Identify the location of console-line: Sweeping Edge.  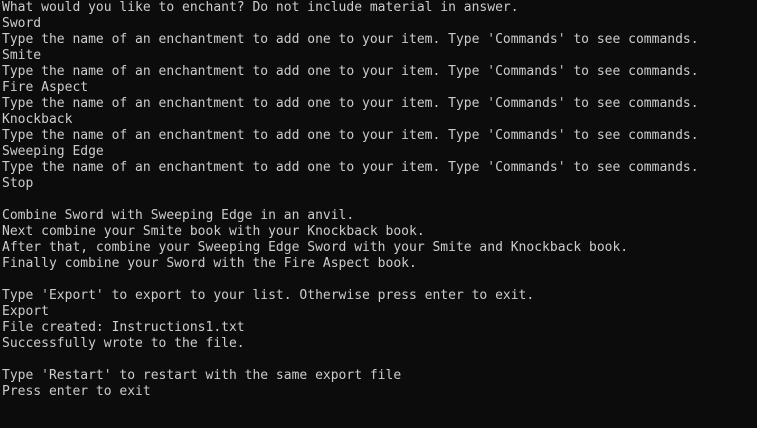
(53, 151).